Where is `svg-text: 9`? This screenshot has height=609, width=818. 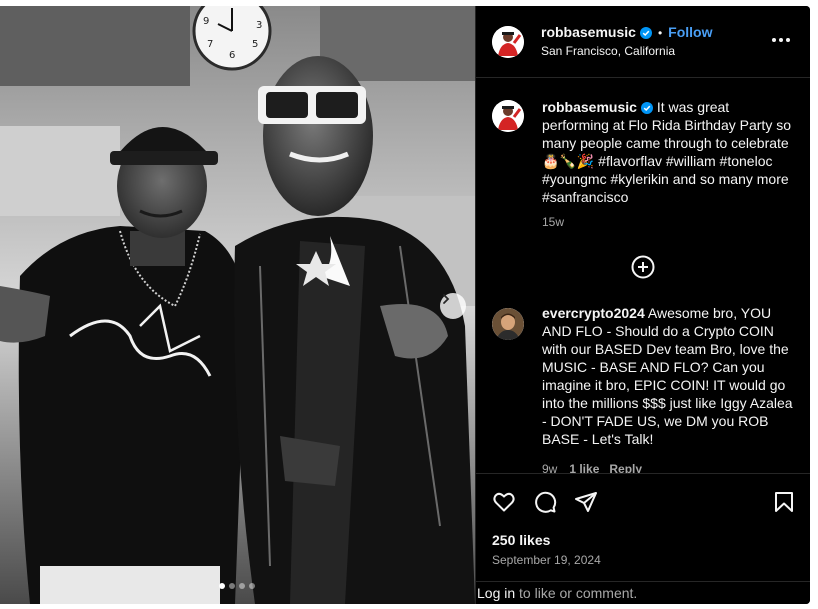
svg-text: 9 is located at coordinates (206, 21).